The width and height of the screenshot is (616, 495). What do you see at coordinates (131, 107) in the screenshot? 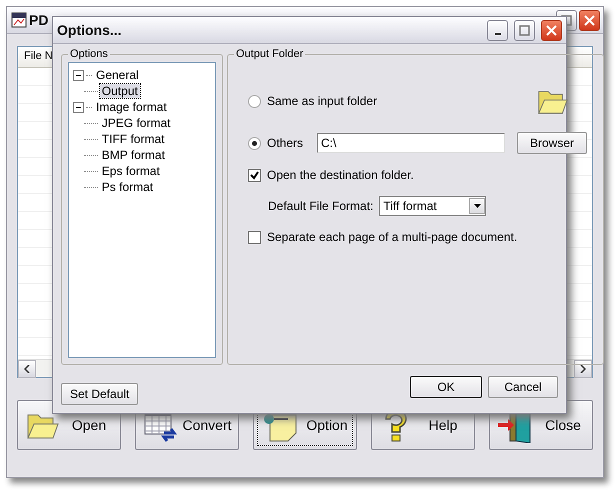
I see `tree-item: Image format` at bounding box center [131, 107].